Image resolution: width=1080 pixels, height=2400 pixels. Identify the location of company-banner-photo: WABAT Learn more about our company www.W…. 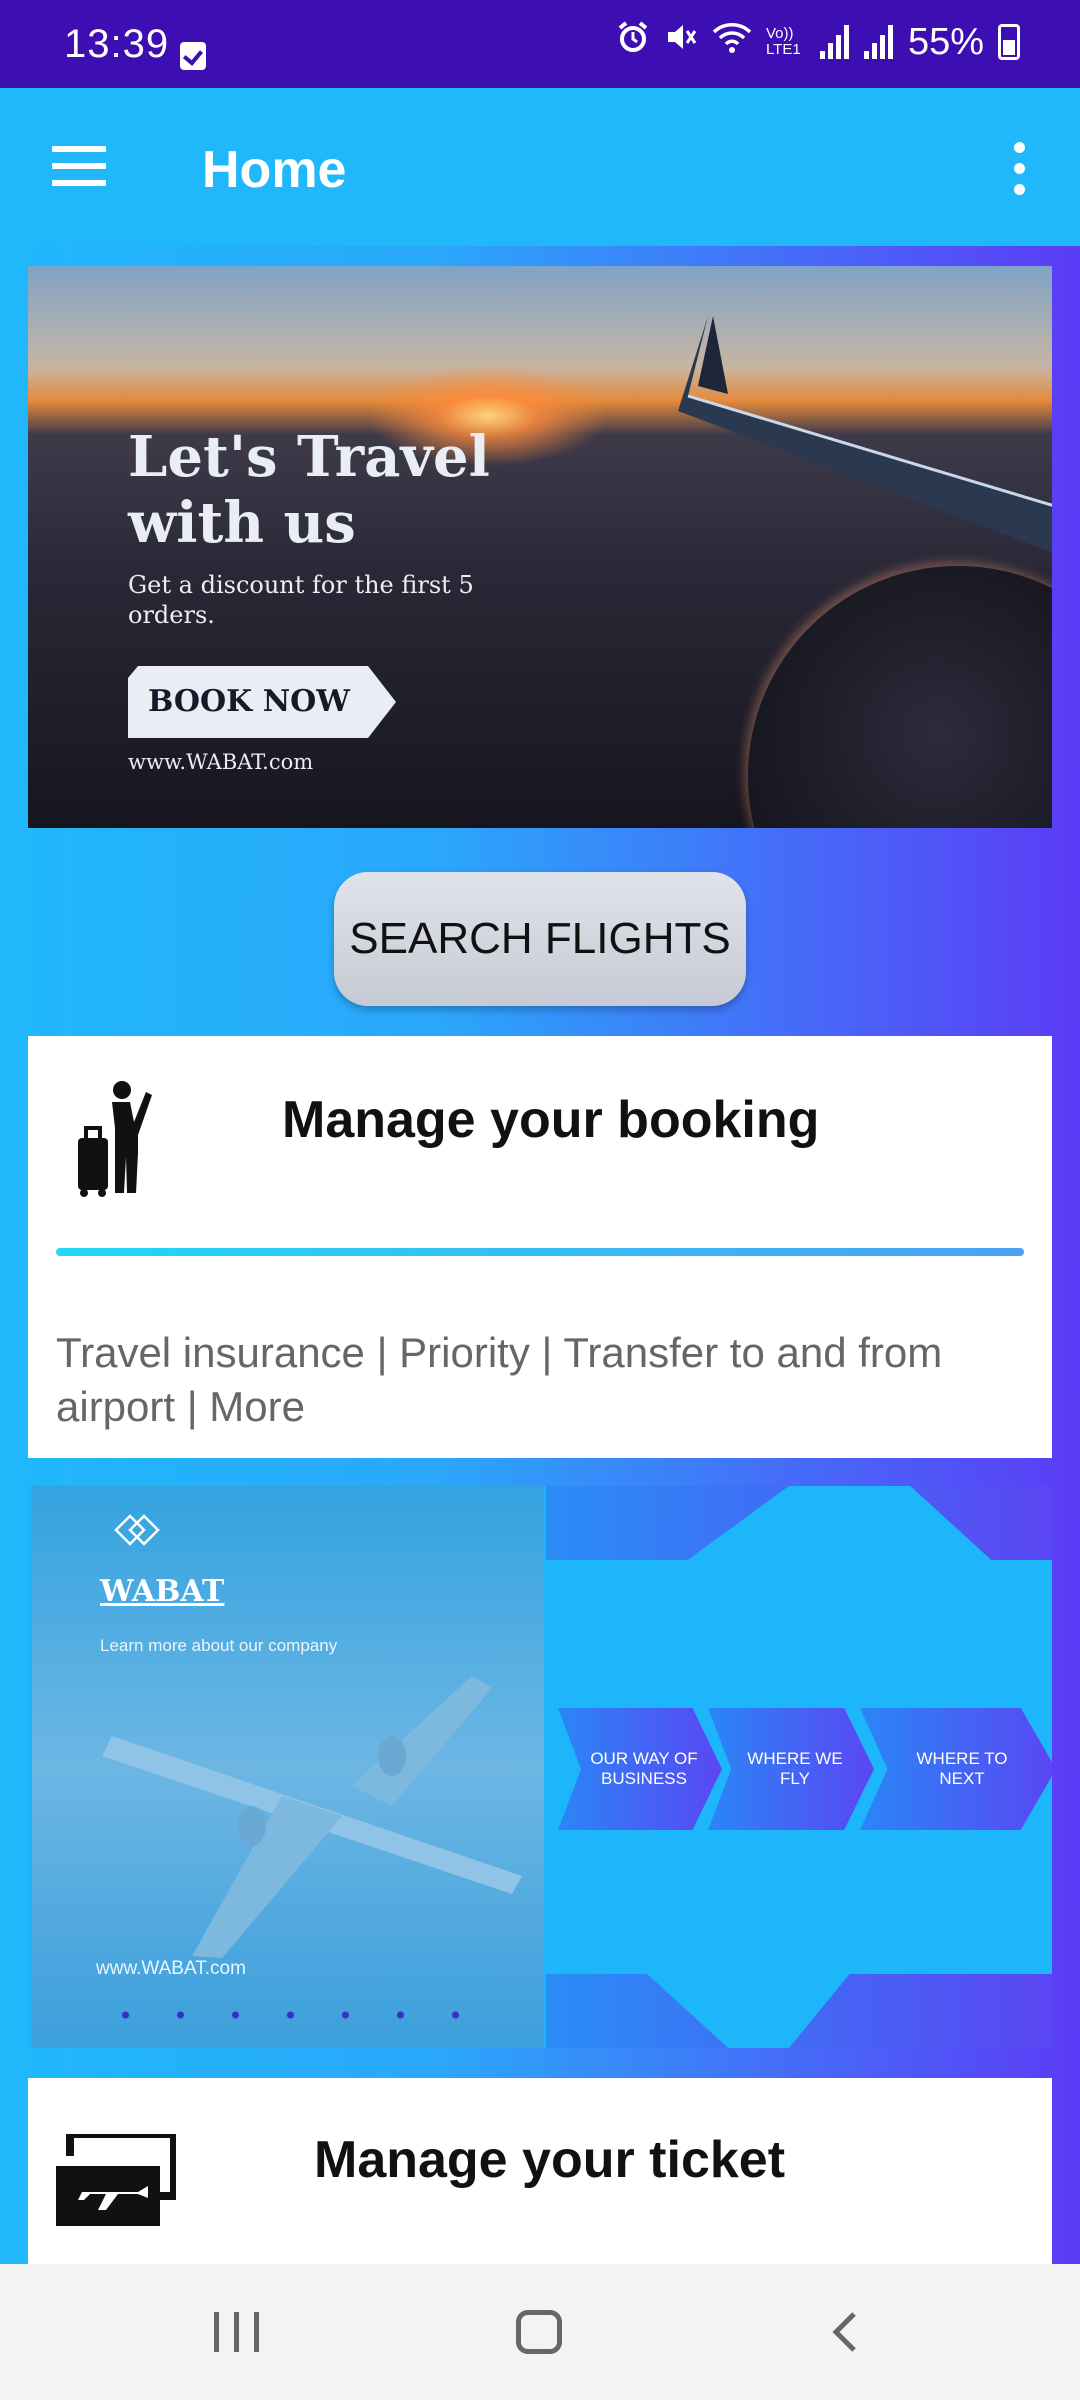
(288, 1767).